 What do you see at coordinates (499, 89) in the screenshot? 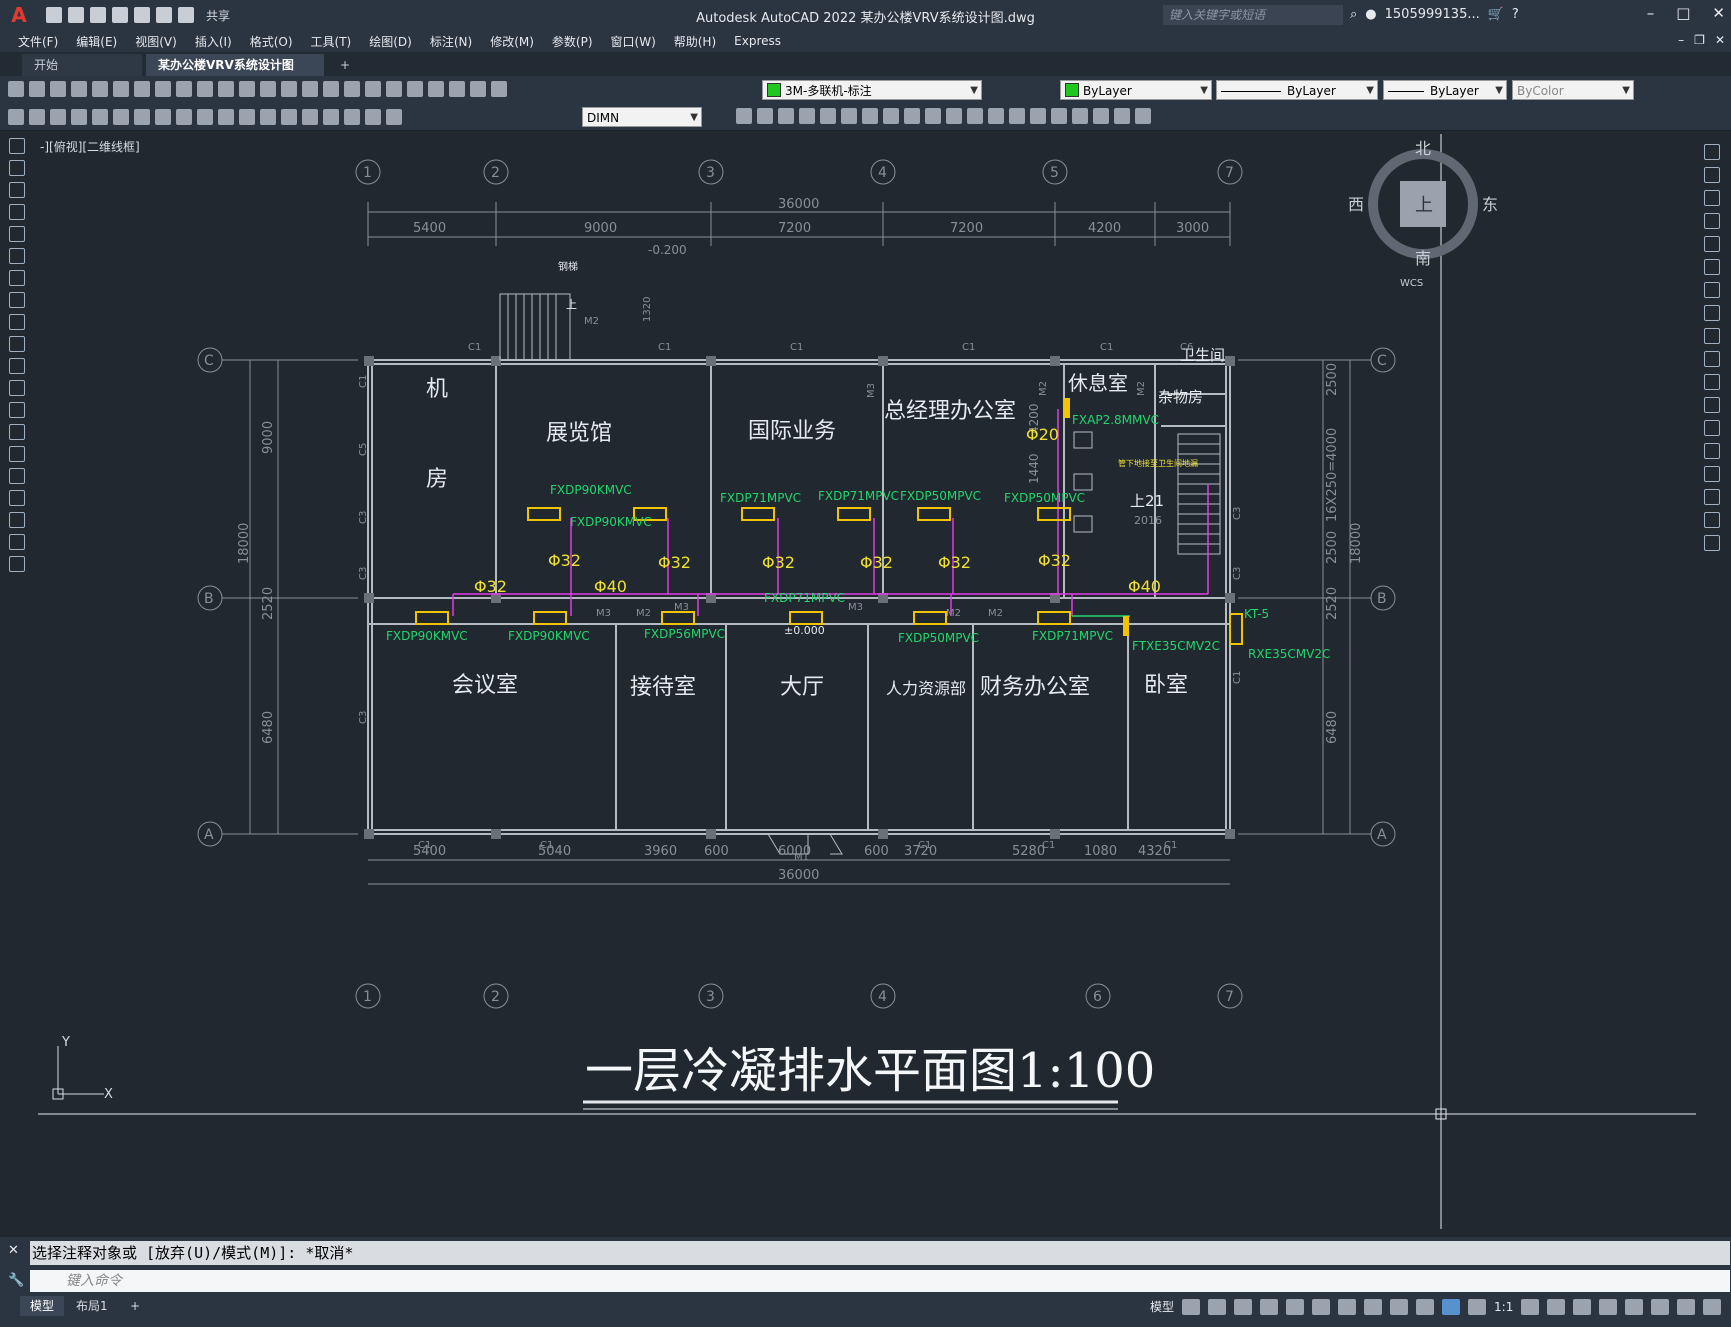
I see `tb-lightbulb-icon` at bounding box center [499, 89].